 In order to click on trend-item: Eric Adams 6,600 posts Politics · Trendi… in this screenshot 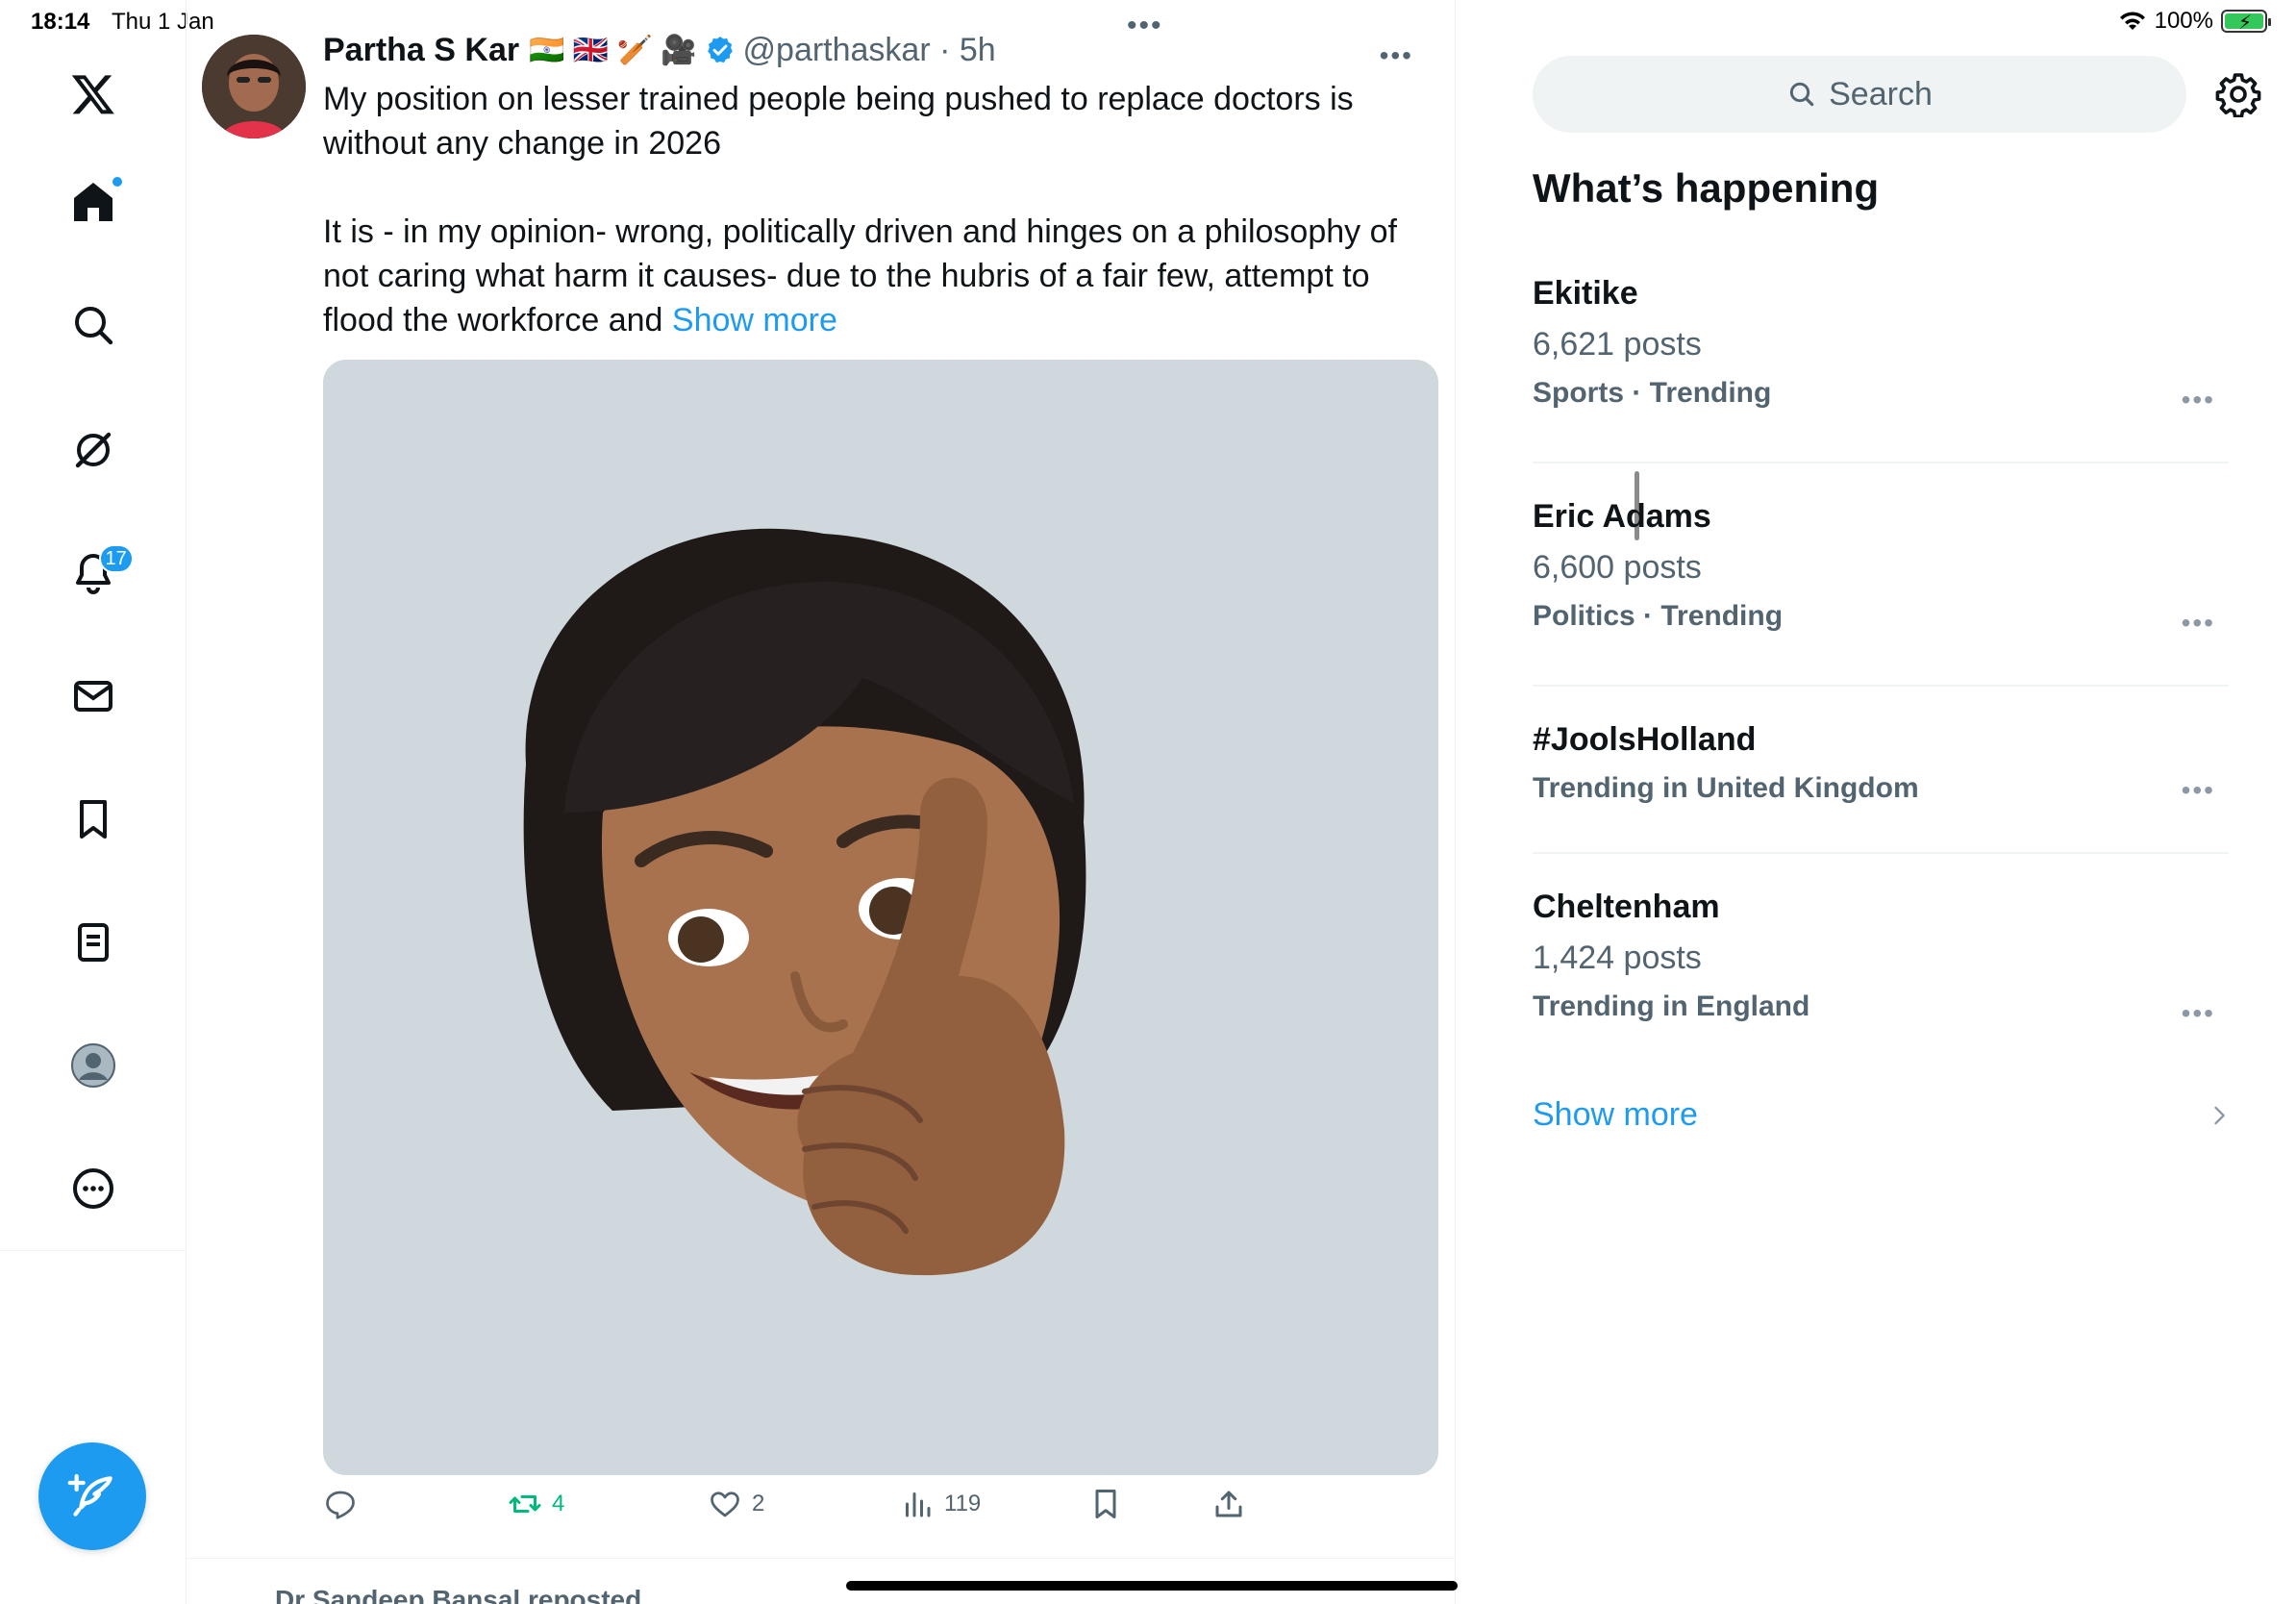, I will do `click(1881, 568)`.